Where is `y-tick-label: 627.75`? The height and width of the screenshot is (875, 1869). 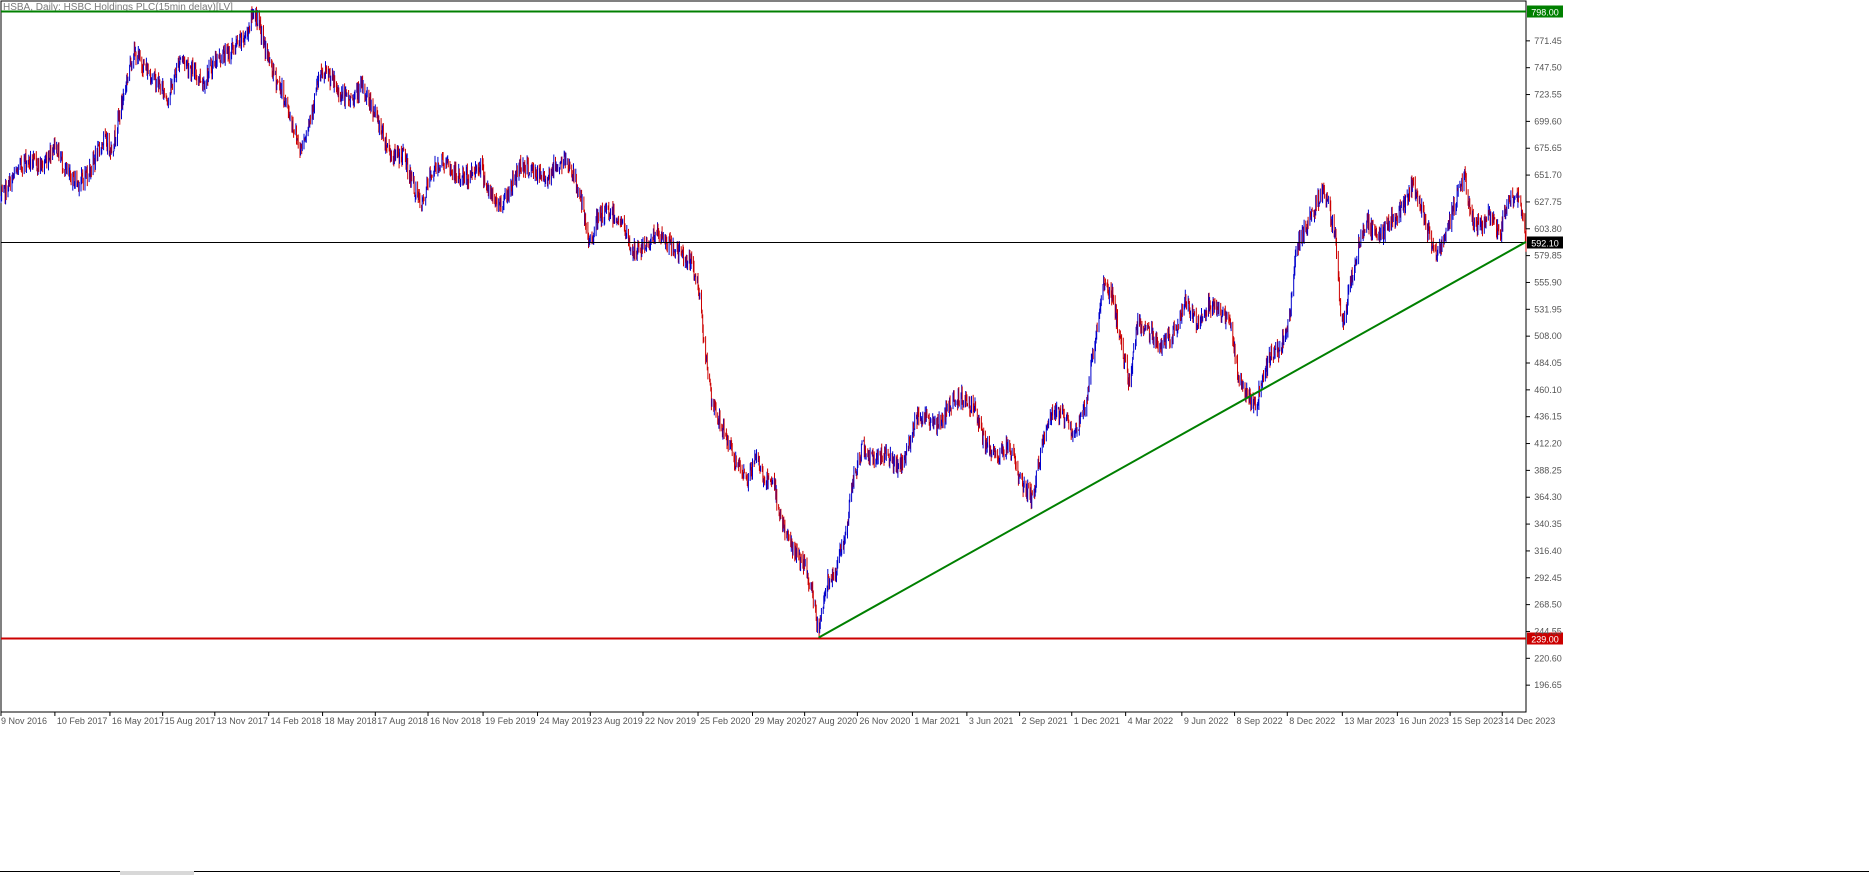 y-tick-label: 627.75 is located at coordinates (1548, 202).